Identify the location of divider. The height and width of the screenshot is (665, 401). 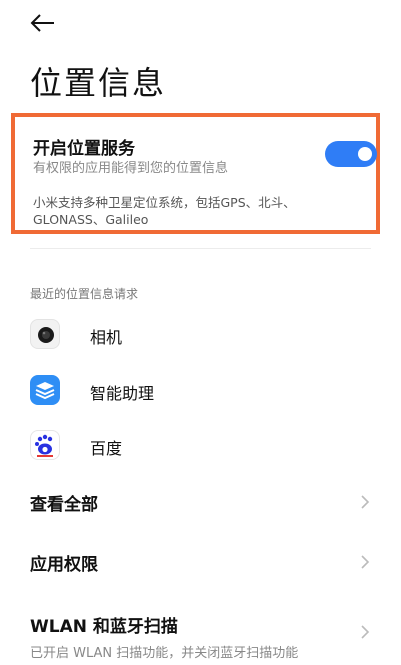
(200, 248).